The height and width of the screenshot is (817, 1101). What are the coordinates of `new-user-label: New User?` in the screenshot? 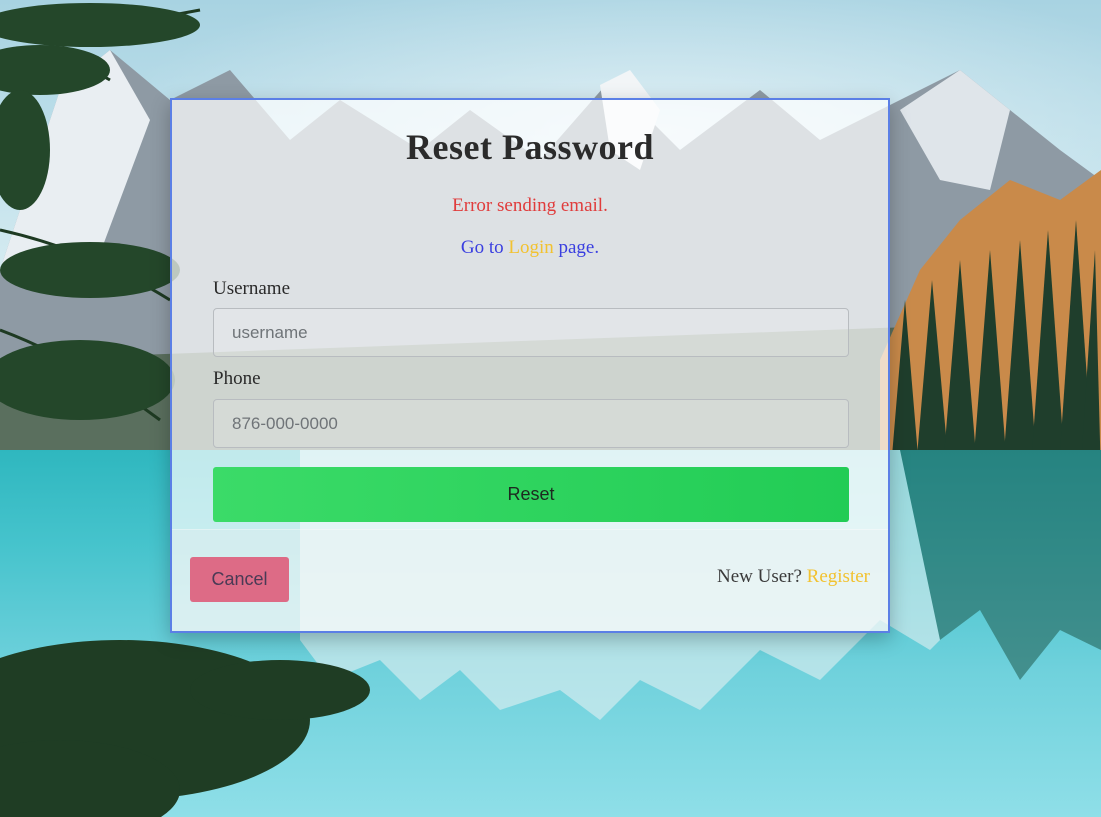 It's located at (759, 576).